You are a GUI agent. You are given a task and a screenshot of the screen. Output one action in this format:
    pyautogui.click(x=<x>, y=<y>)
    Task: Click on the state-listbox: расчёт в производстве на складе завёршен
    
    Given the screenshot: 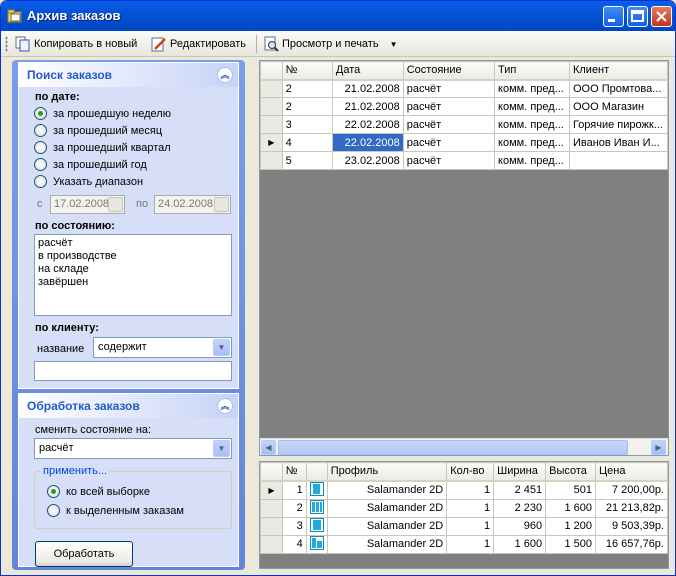 What is the action you would take?
    pyautogui.click(x=133, y=275)
    